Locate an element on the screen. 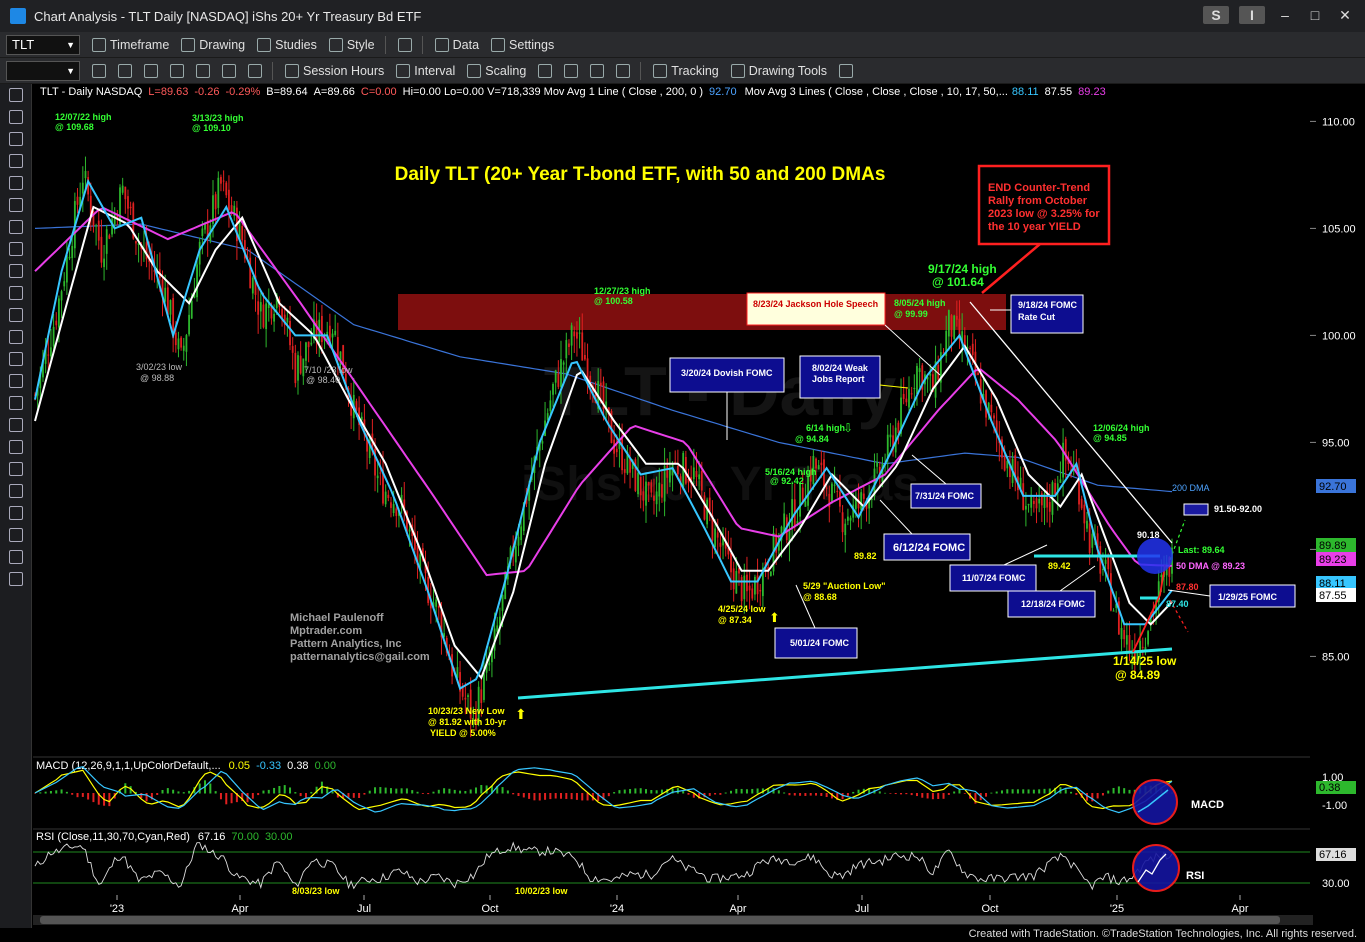  scale-icon is located at coordinates (474, 70).